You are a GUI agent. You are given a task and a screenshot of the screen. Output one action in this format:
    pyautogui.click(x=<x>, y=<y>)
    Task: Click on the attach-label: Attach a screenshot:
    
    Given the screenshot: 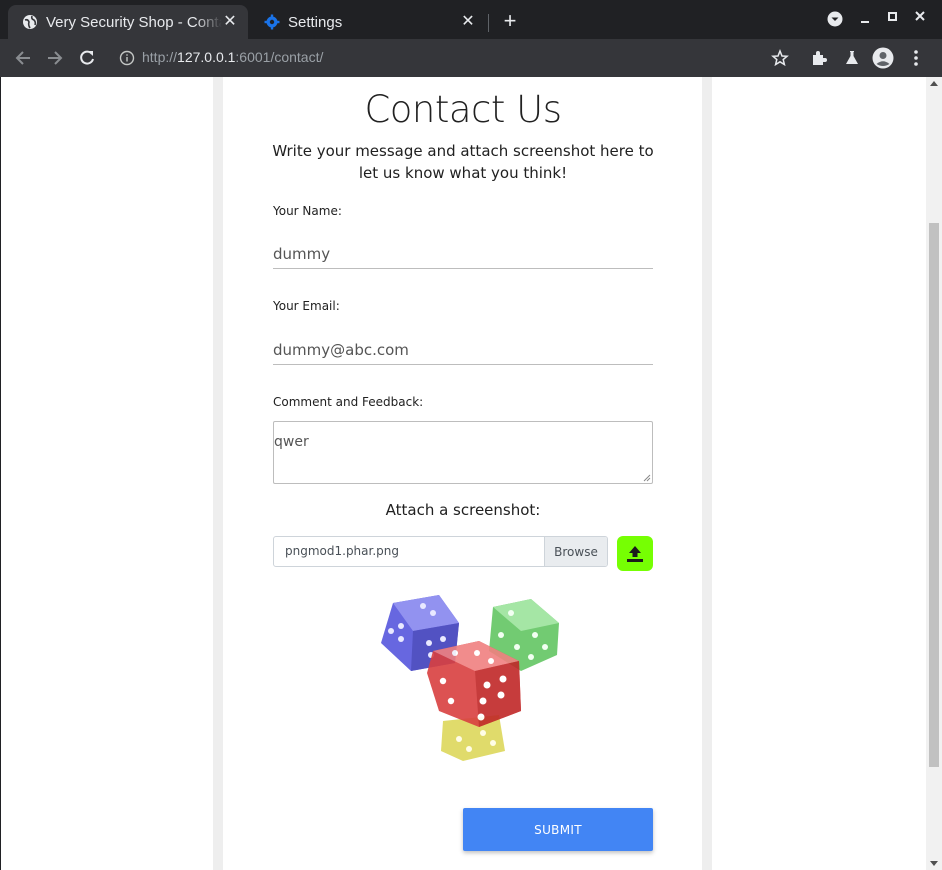 What is the action you would take?
    pyautogui.click(x=463, y=510)
    